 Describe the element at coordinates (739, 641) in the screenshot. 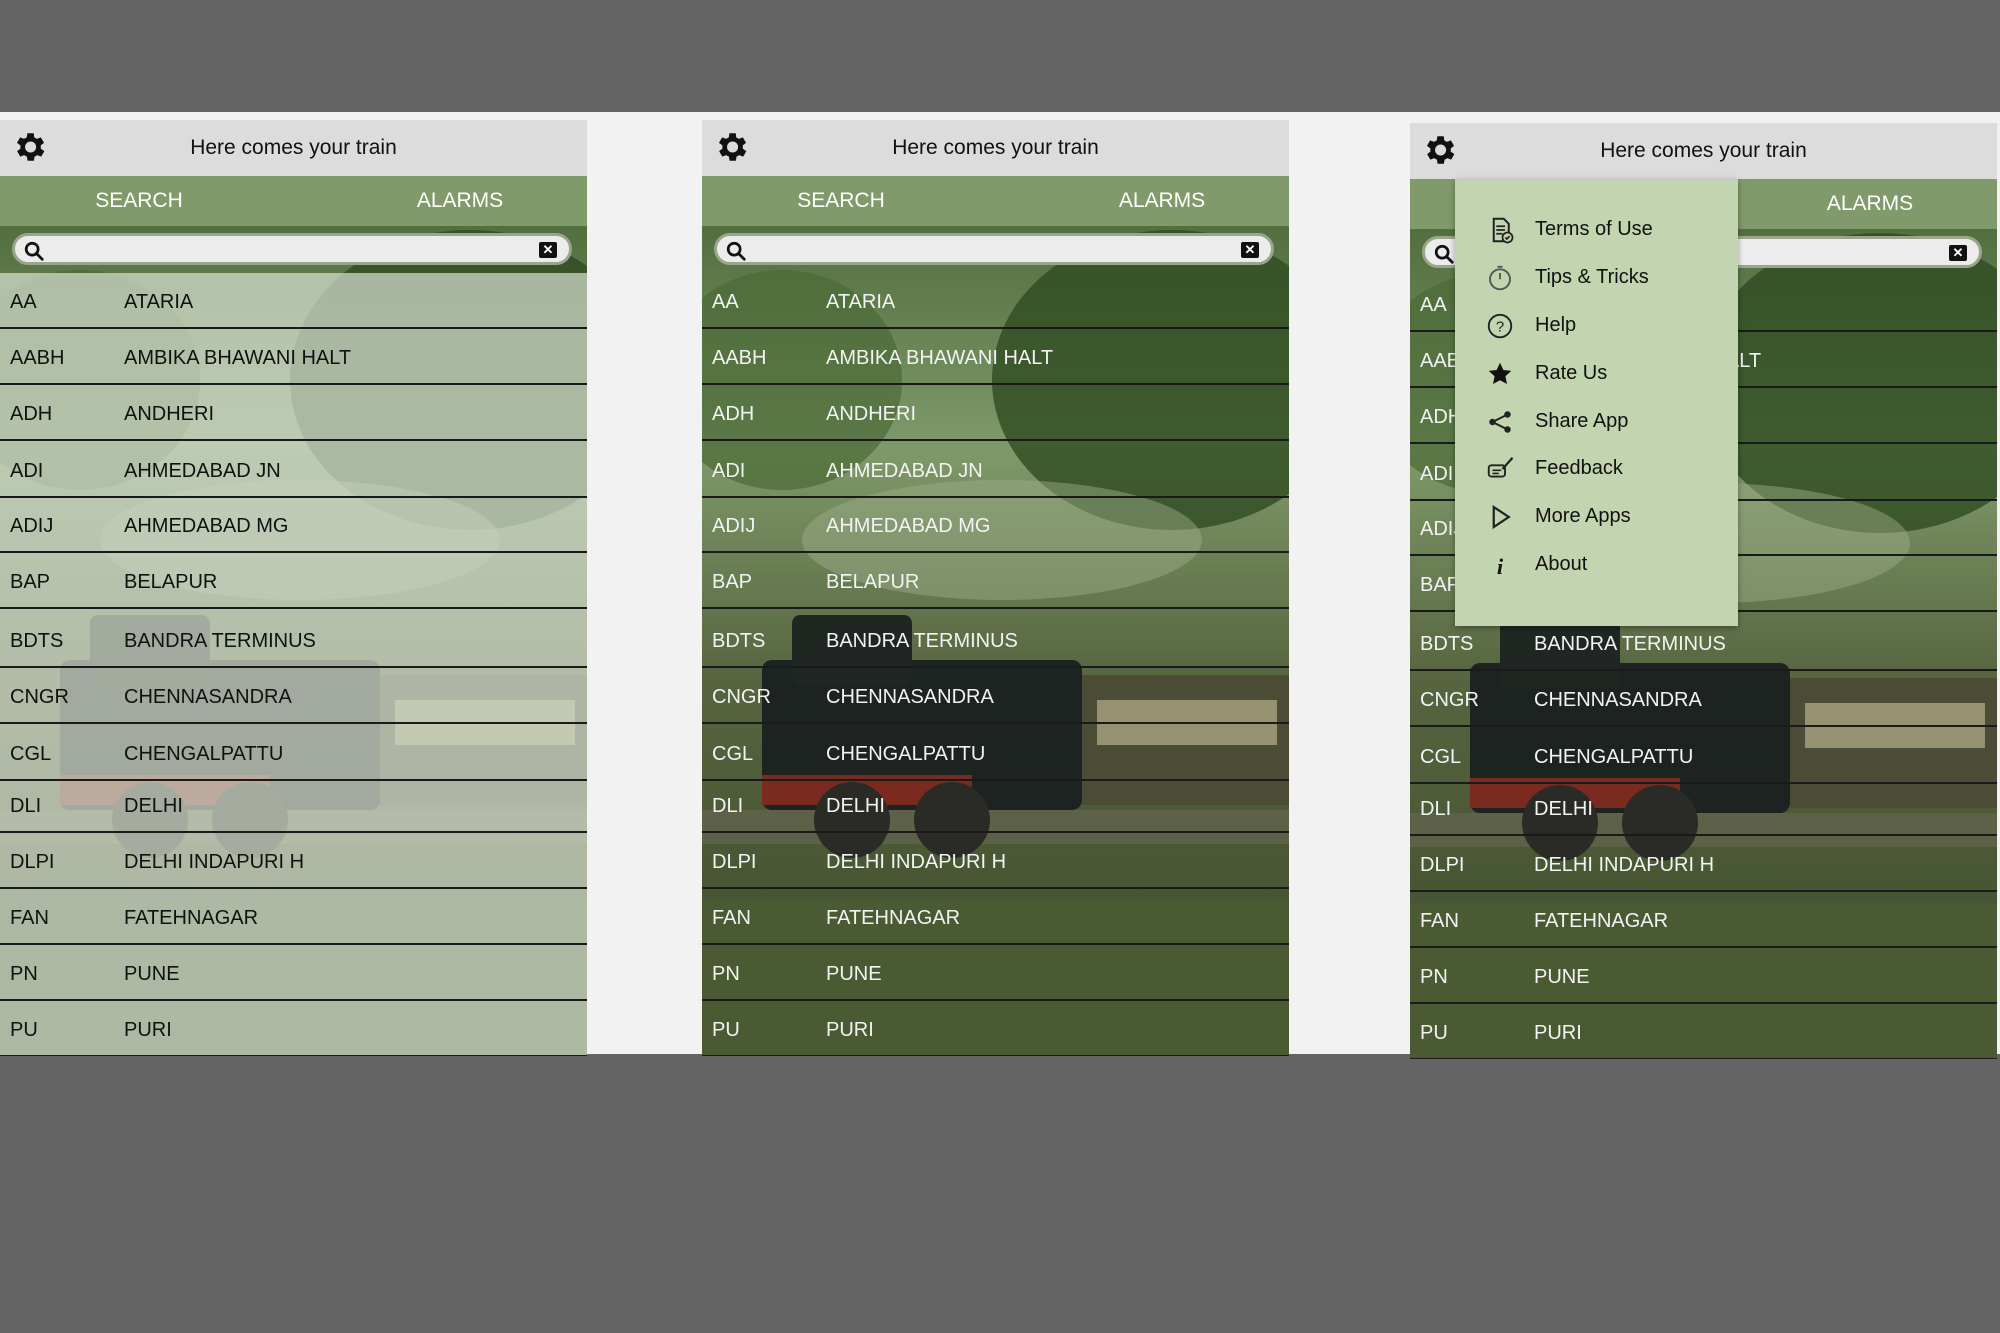

I see `station-code: BDTS` at that location.